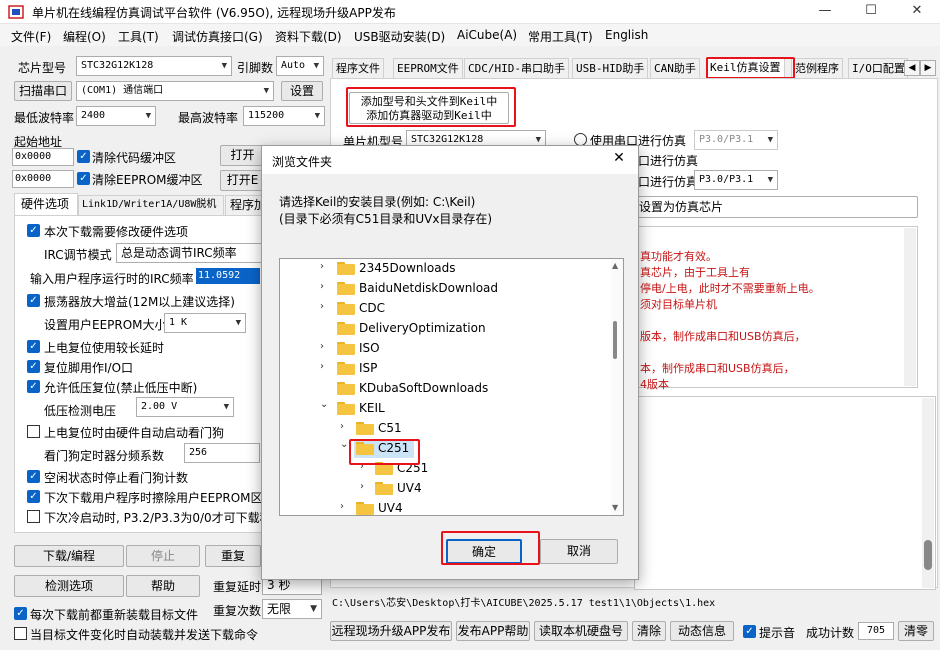 The height and width of the screenshot is (650, 940). Describe the element at coordinates (615, 507) in the screenshot. I see `scroll-down-icon: ▼` at that location.